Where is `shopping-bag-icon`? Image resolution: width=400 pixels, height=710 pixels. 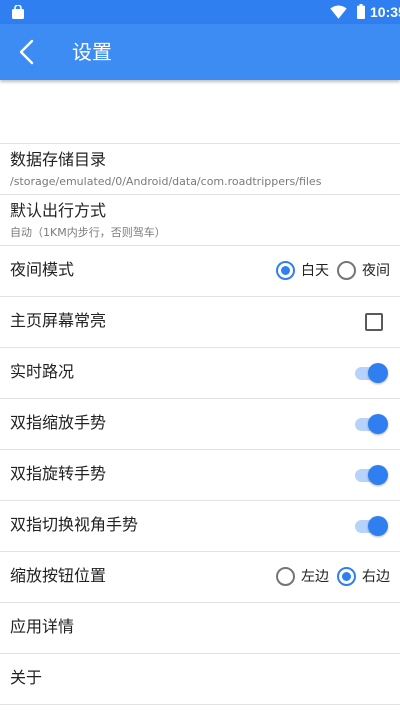 shopping-bag-icon is located at coordinates (18, 12).